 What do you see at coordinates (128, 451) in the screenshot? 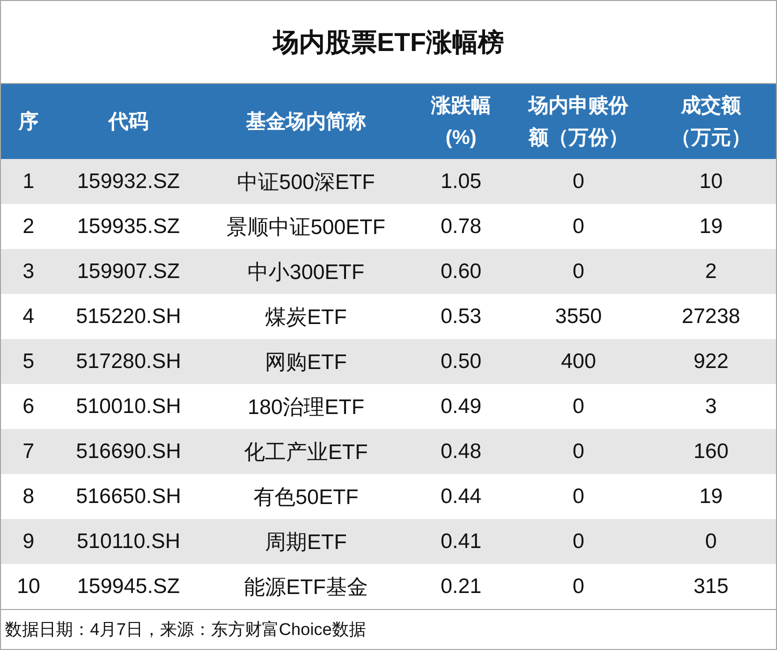
I see `table-cell-text: 516690.SH` at bounding box center [128, 451].